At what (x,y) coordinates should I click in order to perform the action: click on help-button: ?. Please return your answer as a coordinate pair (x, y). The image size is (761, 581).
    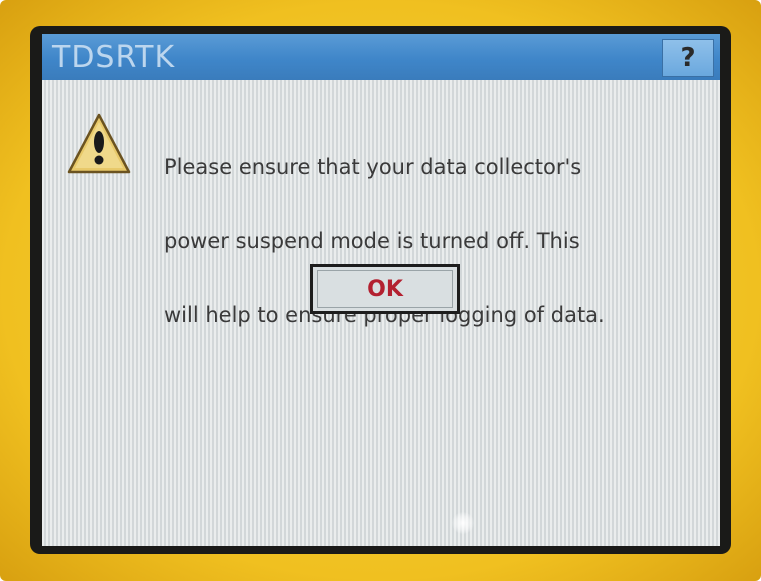
    Looking at the image, I should click on (688, 58).